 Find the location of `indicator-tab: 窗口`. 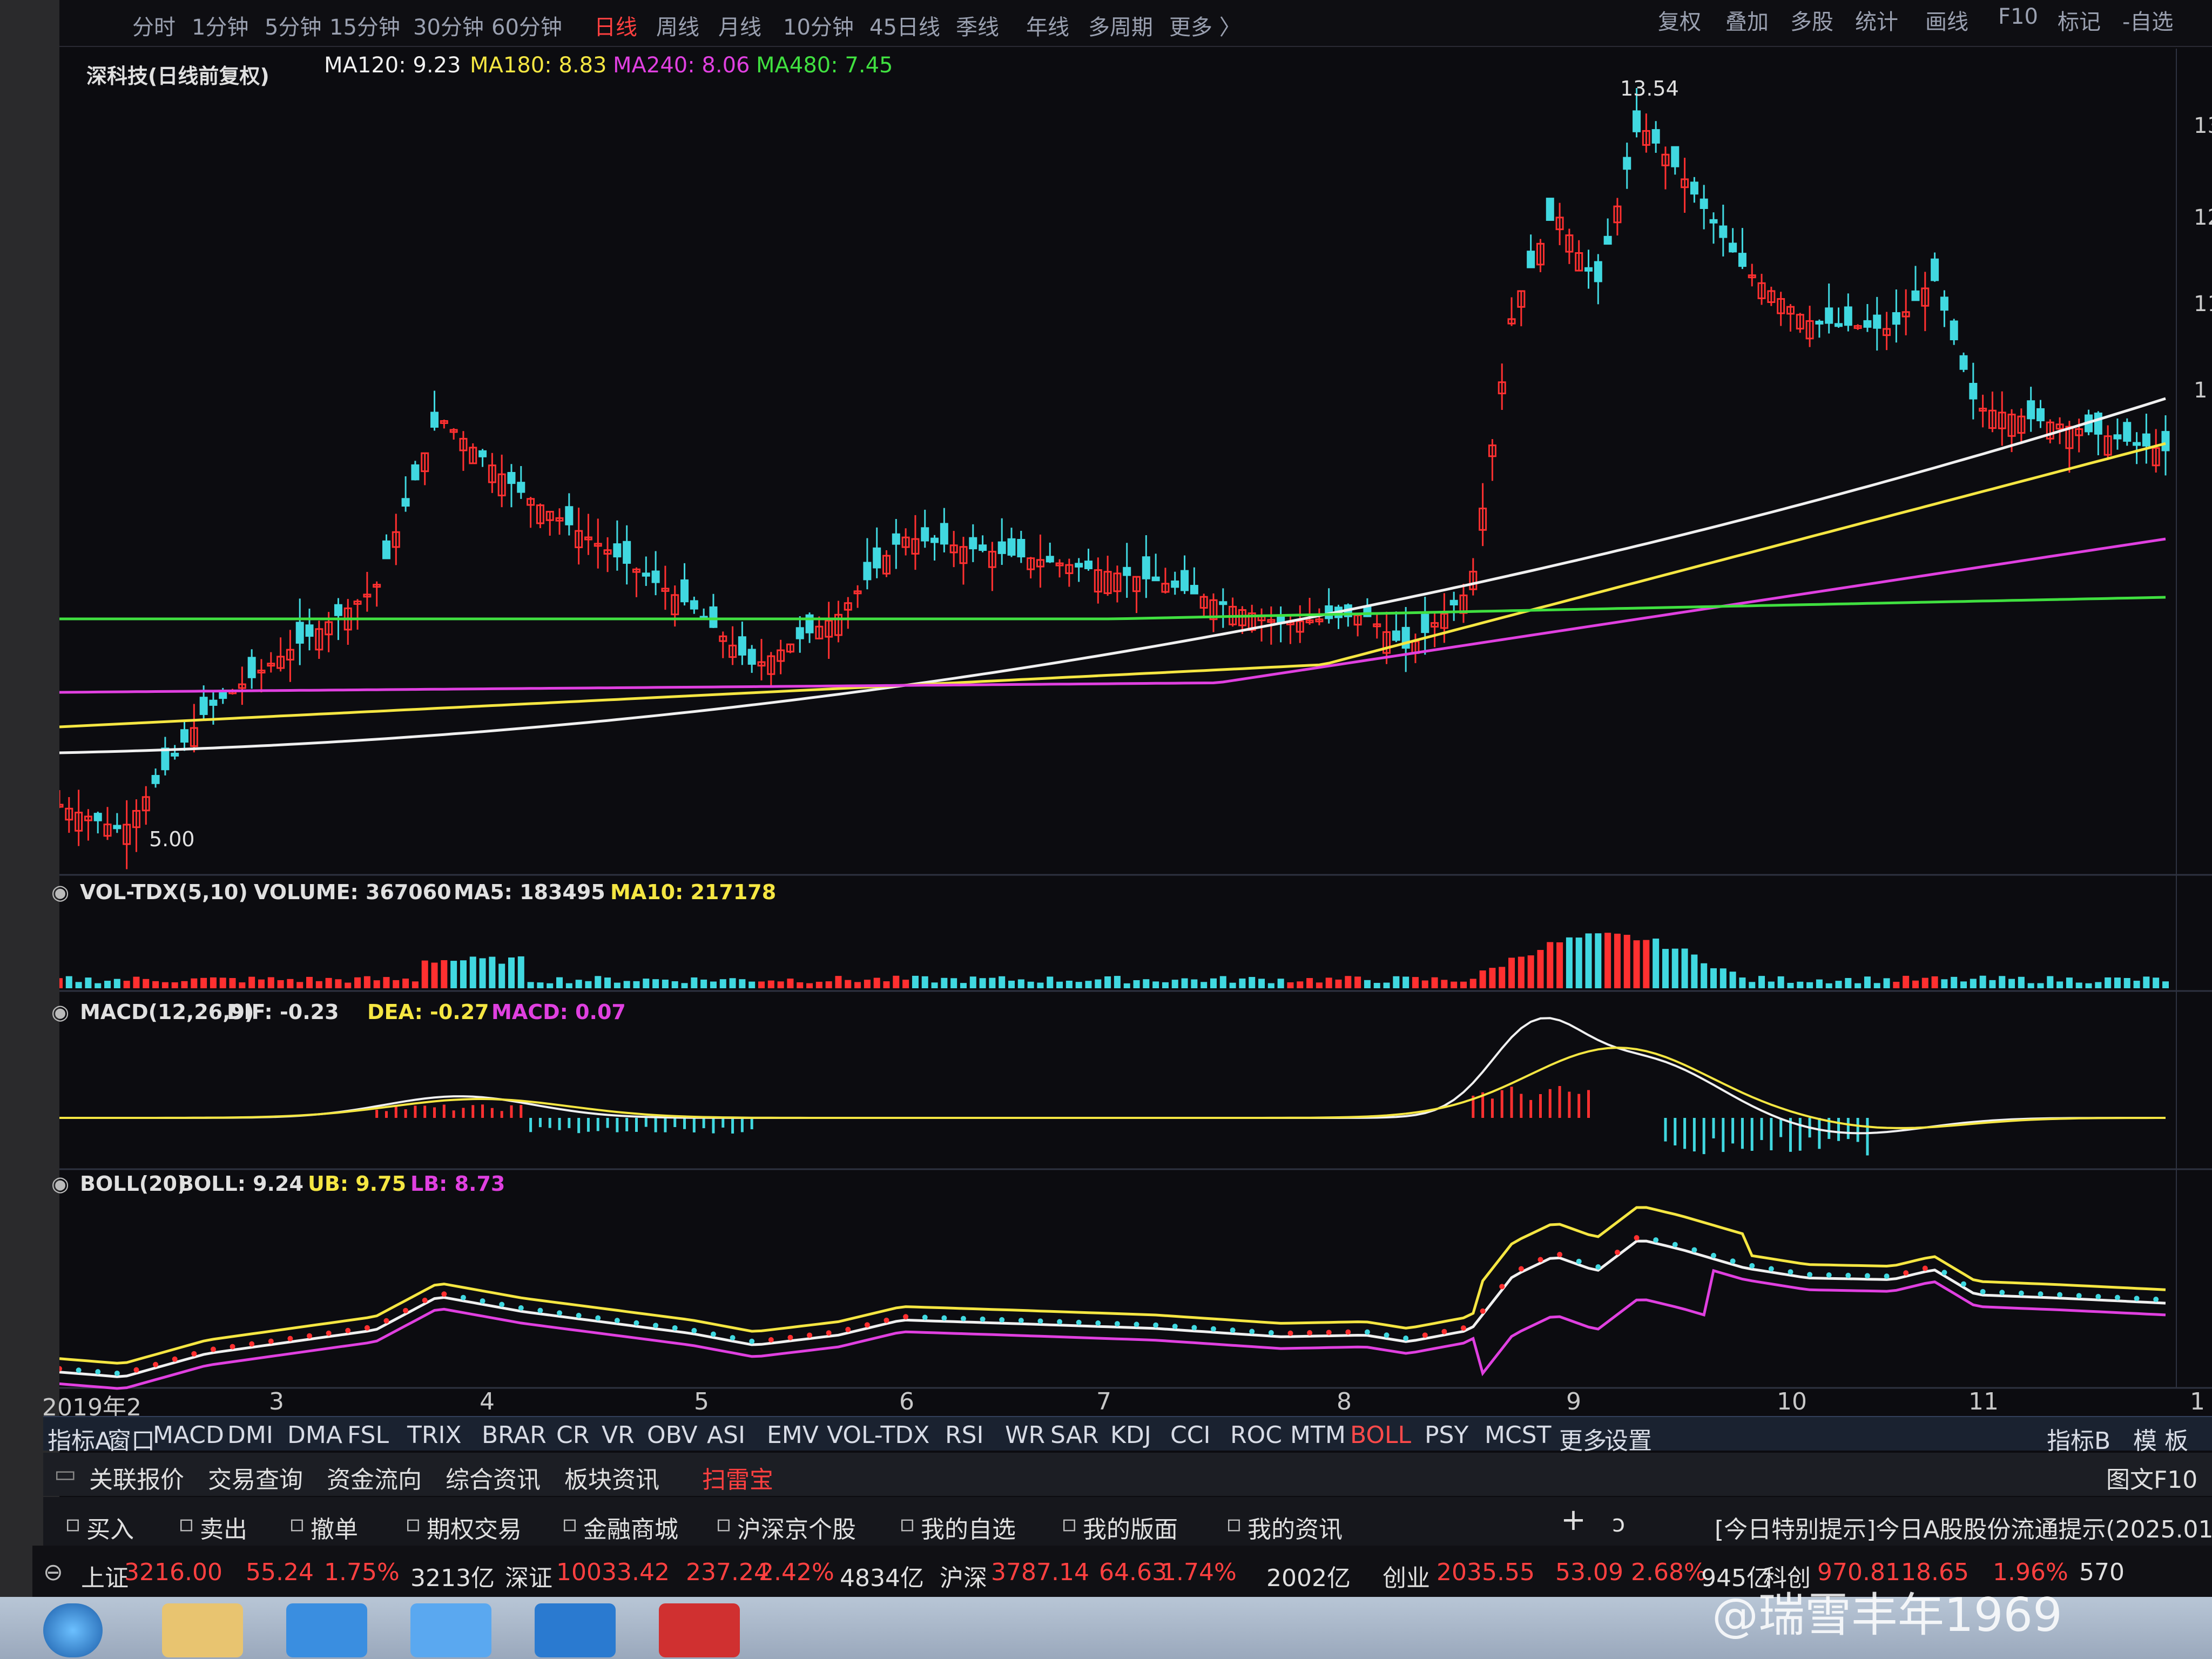

indicator-tab: 窗口 is located at coordinates (131, 1438).